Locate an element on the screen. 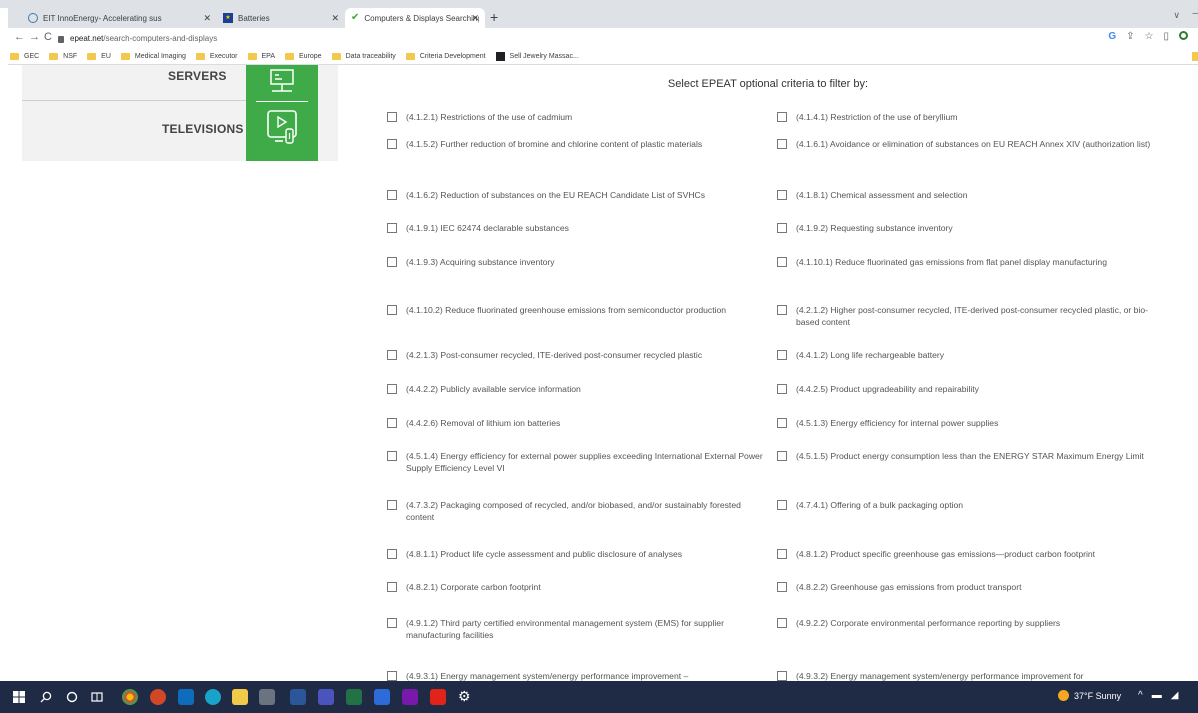  minimize-window-icon: – is located at coordinates (1195, 13).